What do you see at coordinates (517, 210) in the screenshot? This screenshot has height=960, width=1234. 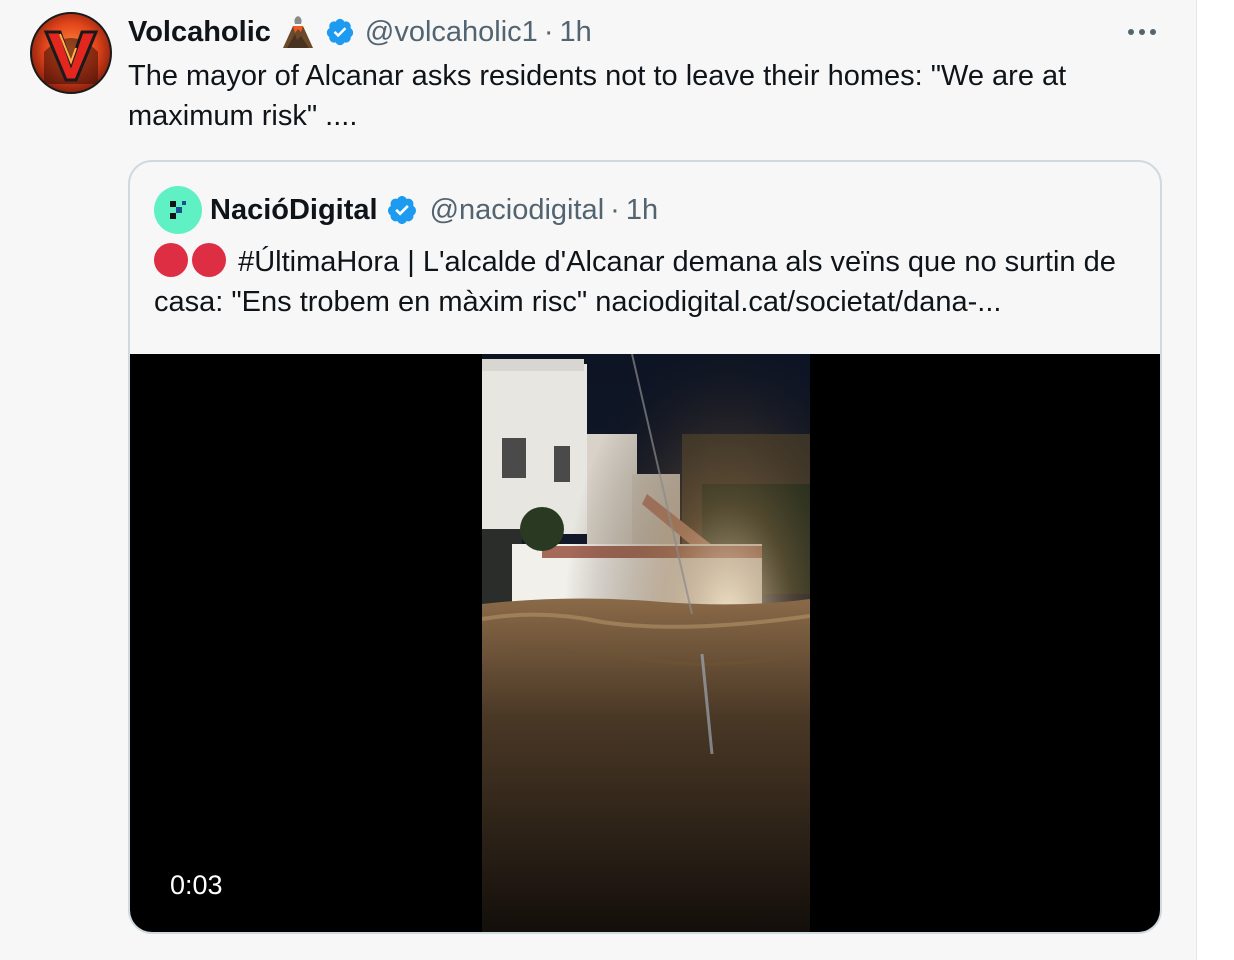 I see `quoted-author-handle: @naciodigital` at bounding box center [517, 210].